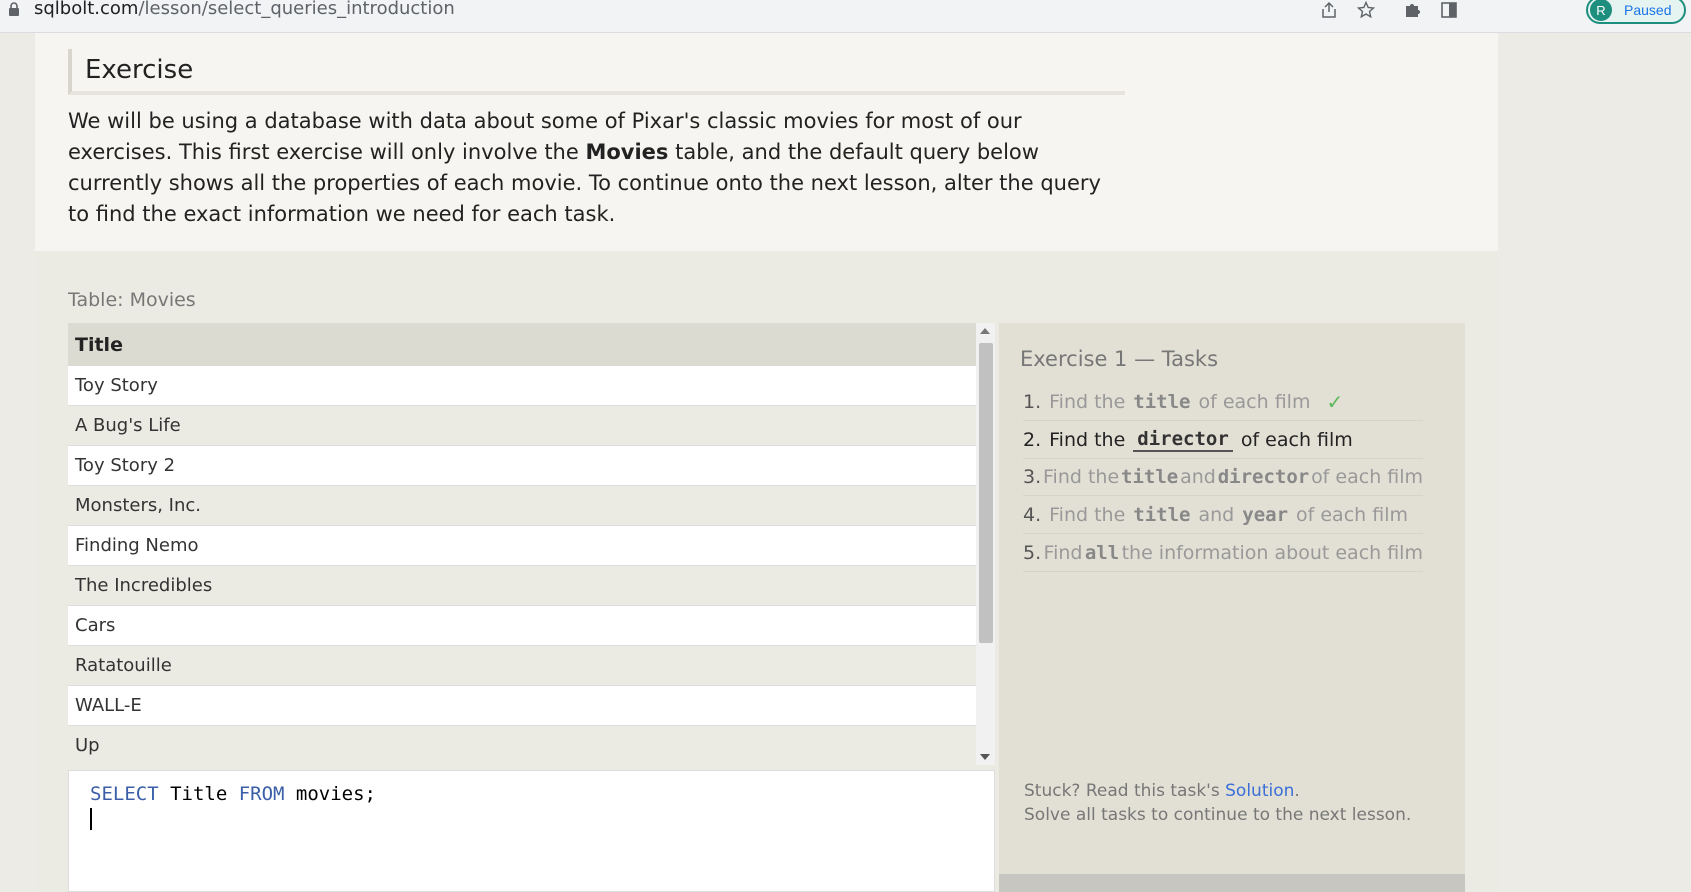 This screenshot has width=1691, height=892. Describe the element at coordinates (1102, 552) in the screenshot. I see `task-code: all` at that location.